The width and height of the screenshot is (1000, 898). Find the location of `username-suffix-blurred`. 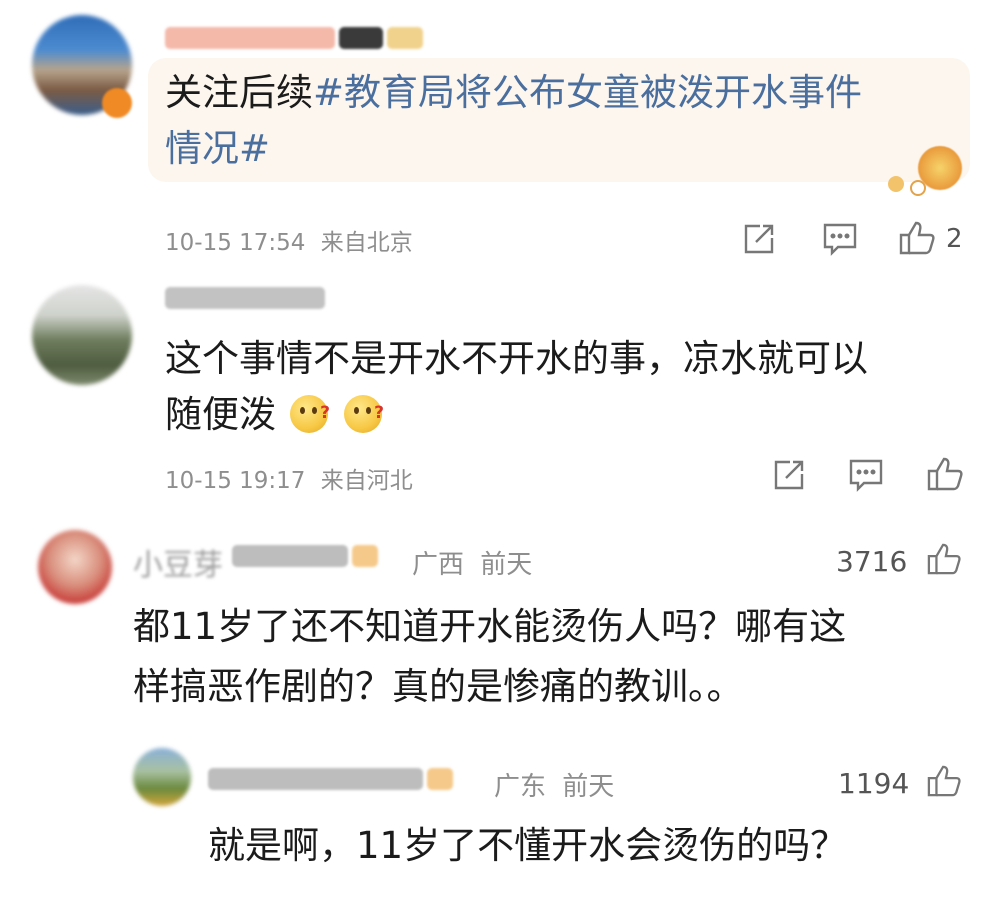

username-suffix-blurred is located at coordinates (305, 556).